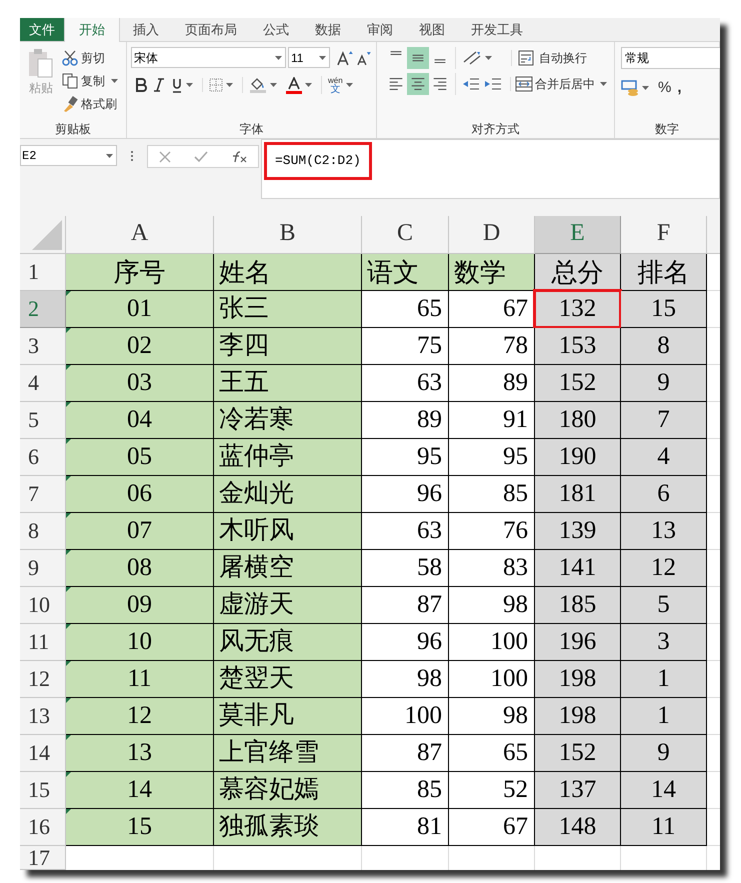 Image resolution: width=741 pixels, height=883 pixels. I want to click on function-icon, so click(238, 156).